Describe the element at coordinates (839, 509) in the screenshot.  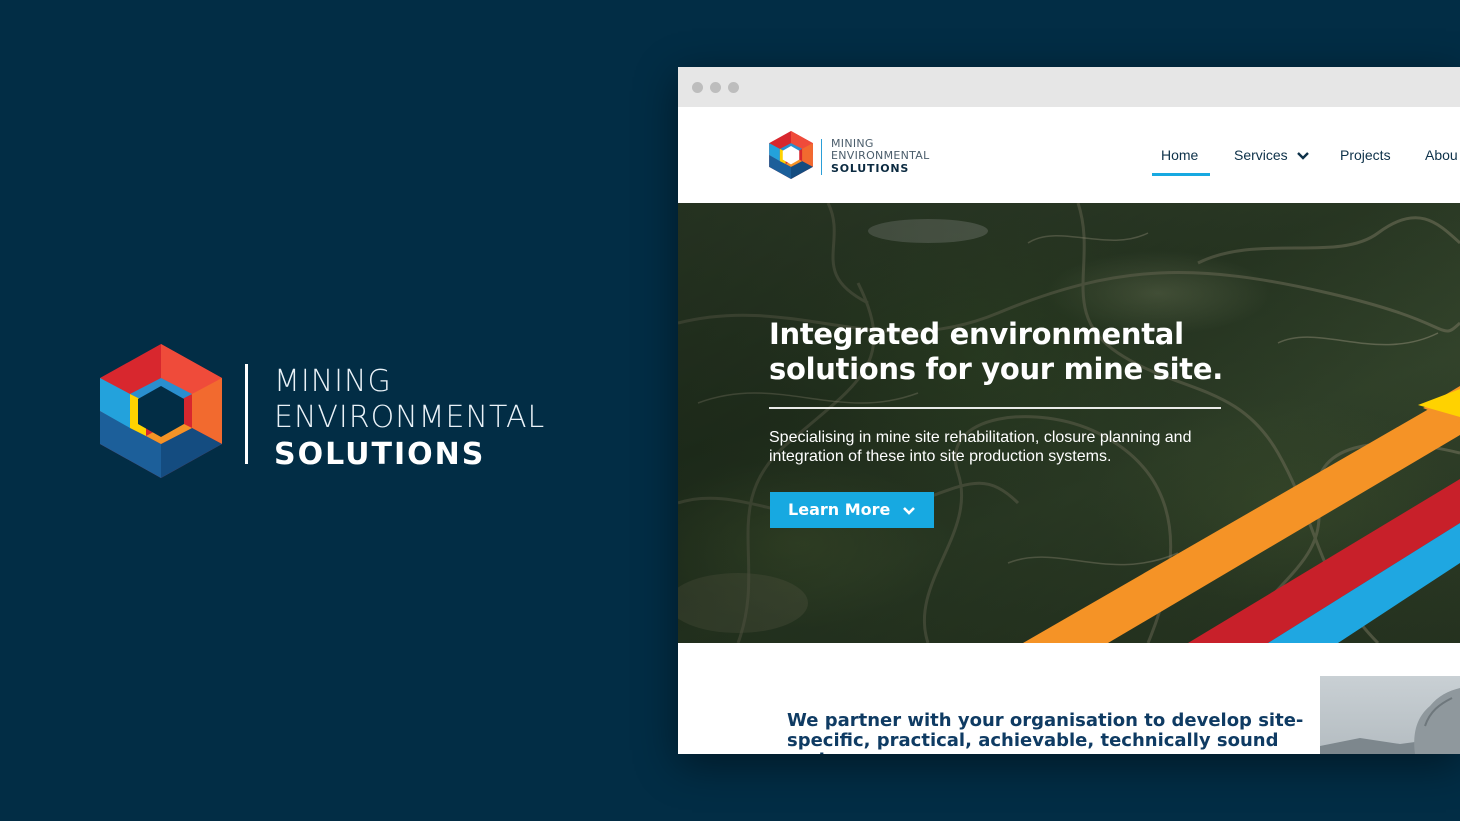
I see `learn-more-label: Learn More` at that location.